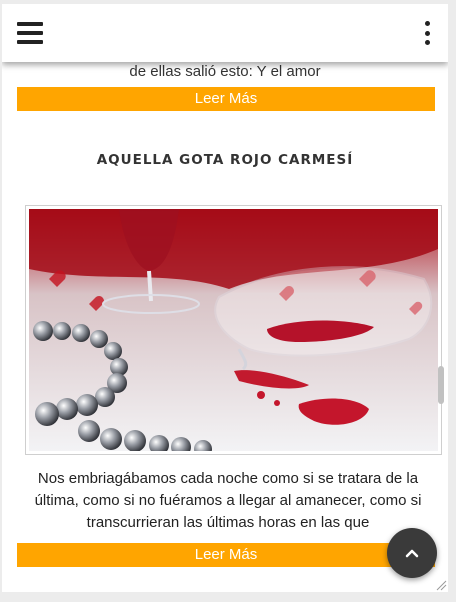 This screenshot has width=456, height=602. What do you see at coordinates (225, 160) in the screenshot?
I see `post-title: AQUELLA GOTA ROJO CARMESÍ` at bounding box center [225, 160].